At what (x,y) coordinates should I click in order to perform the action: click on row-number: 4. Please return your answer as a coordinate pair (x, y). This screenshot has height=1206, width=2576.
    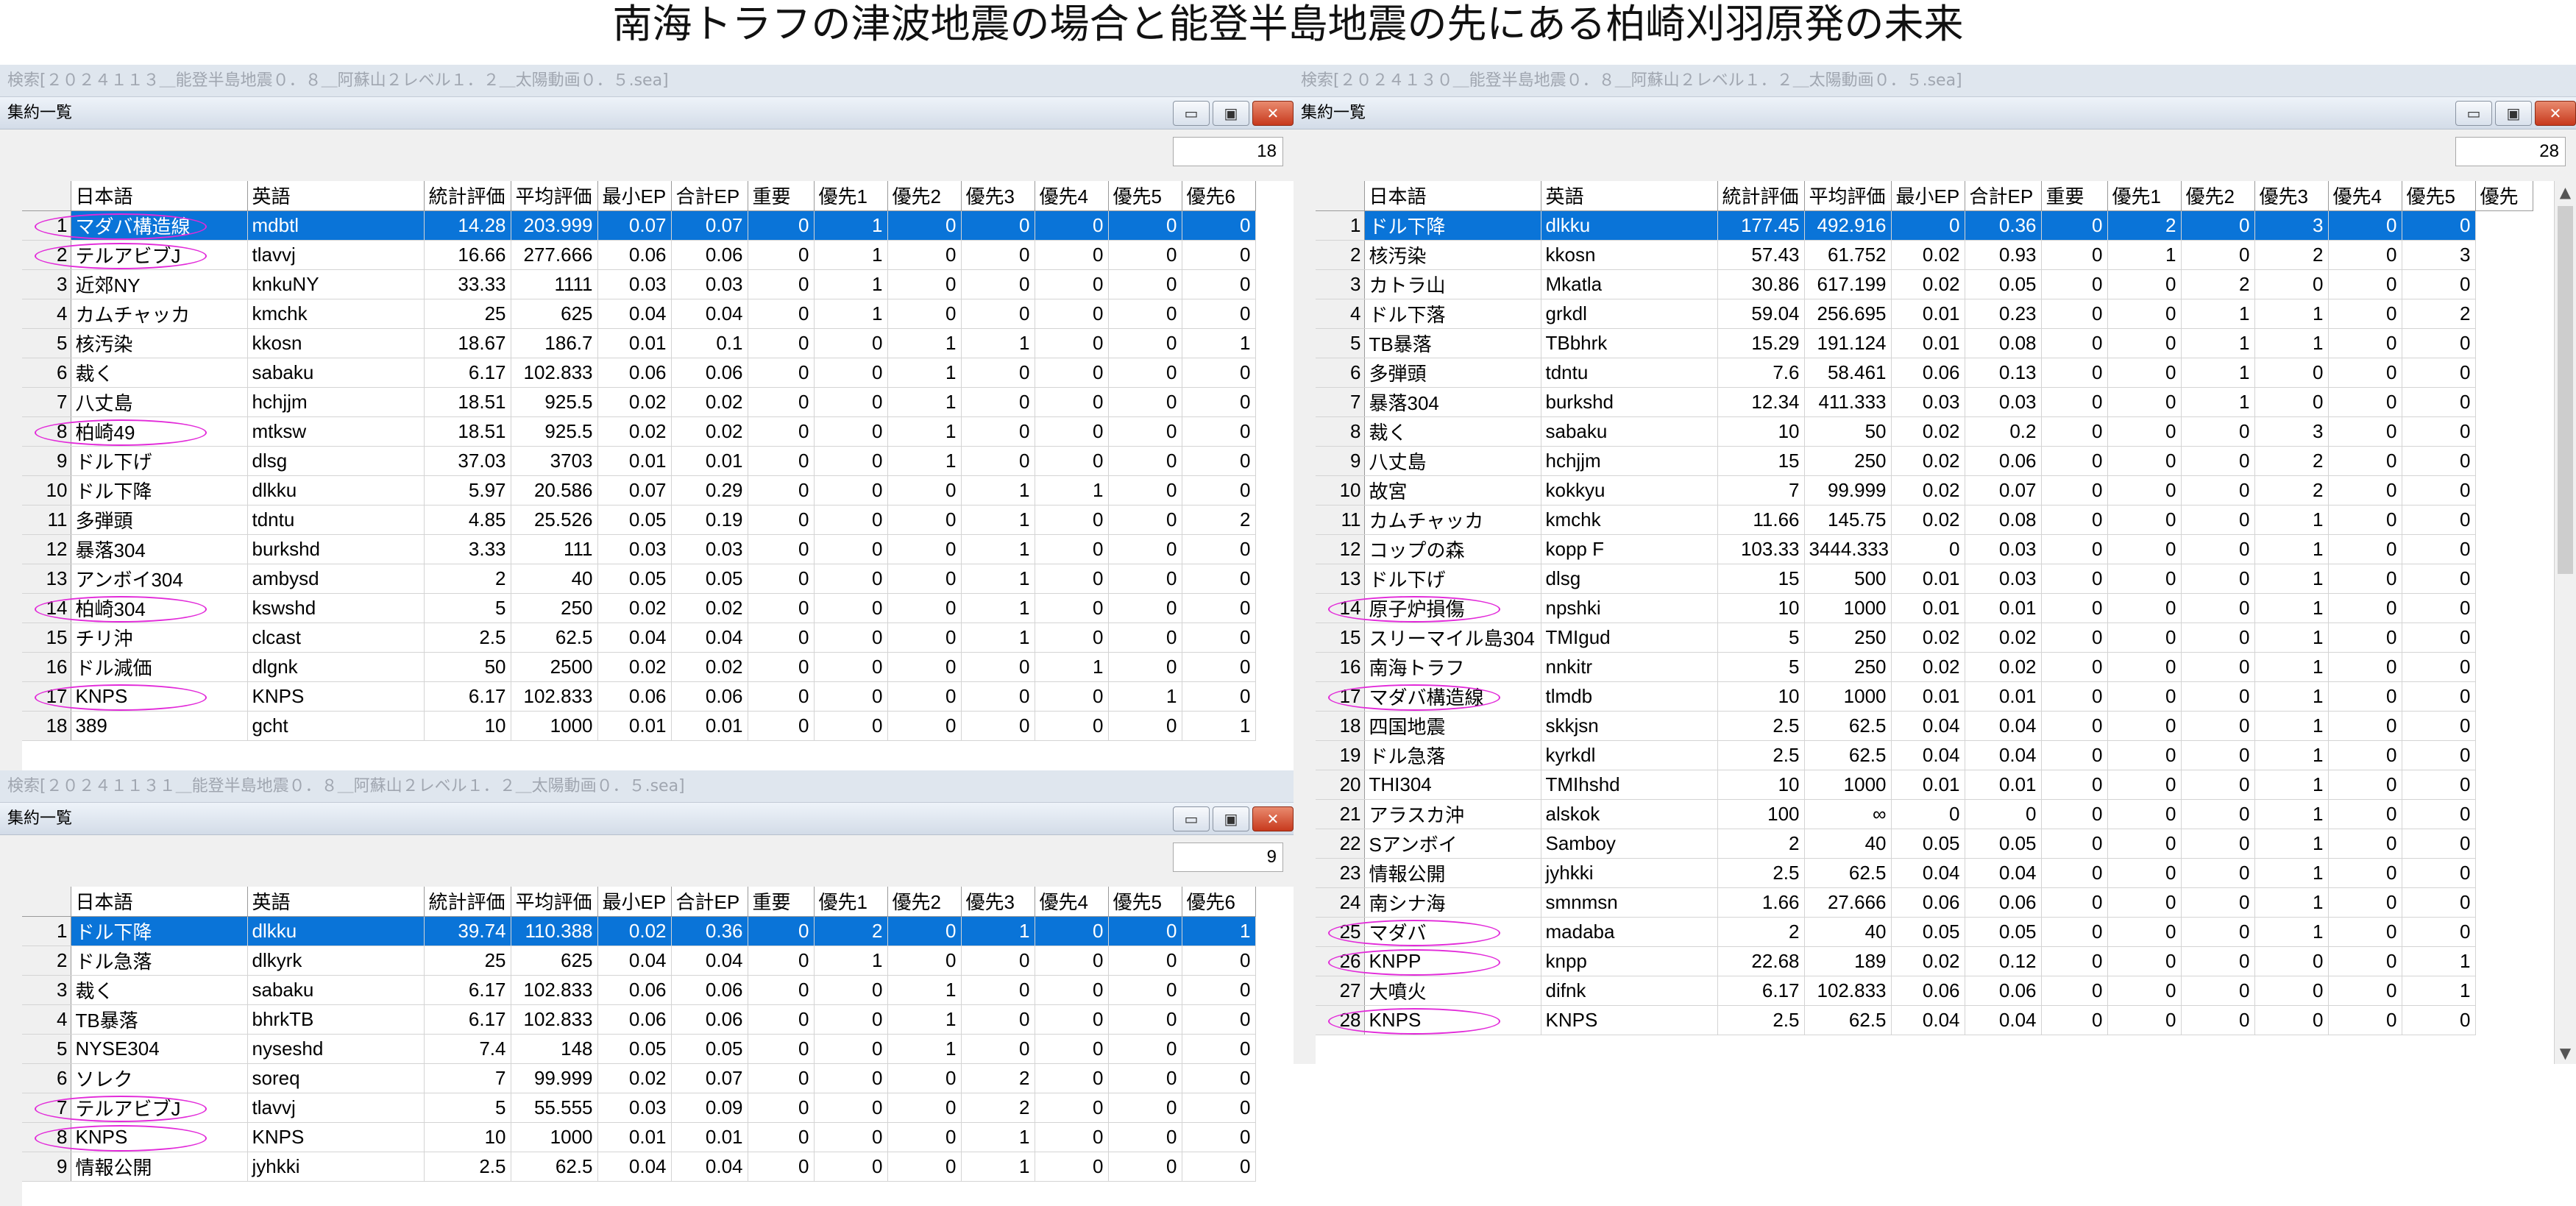
    Looking at the image, I should click on (46, 314).